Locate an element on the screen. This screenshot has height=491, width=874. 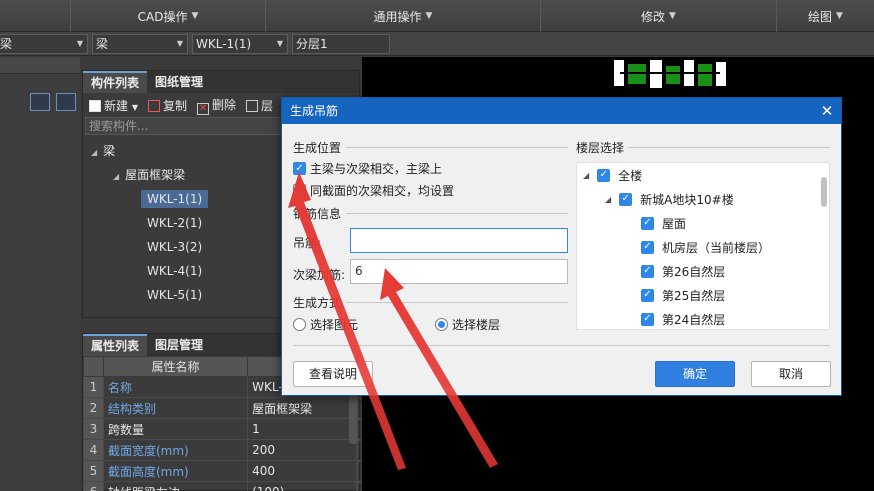
floor-node-level: ✓ 第24自然层 is located at coordinates (683, 319).